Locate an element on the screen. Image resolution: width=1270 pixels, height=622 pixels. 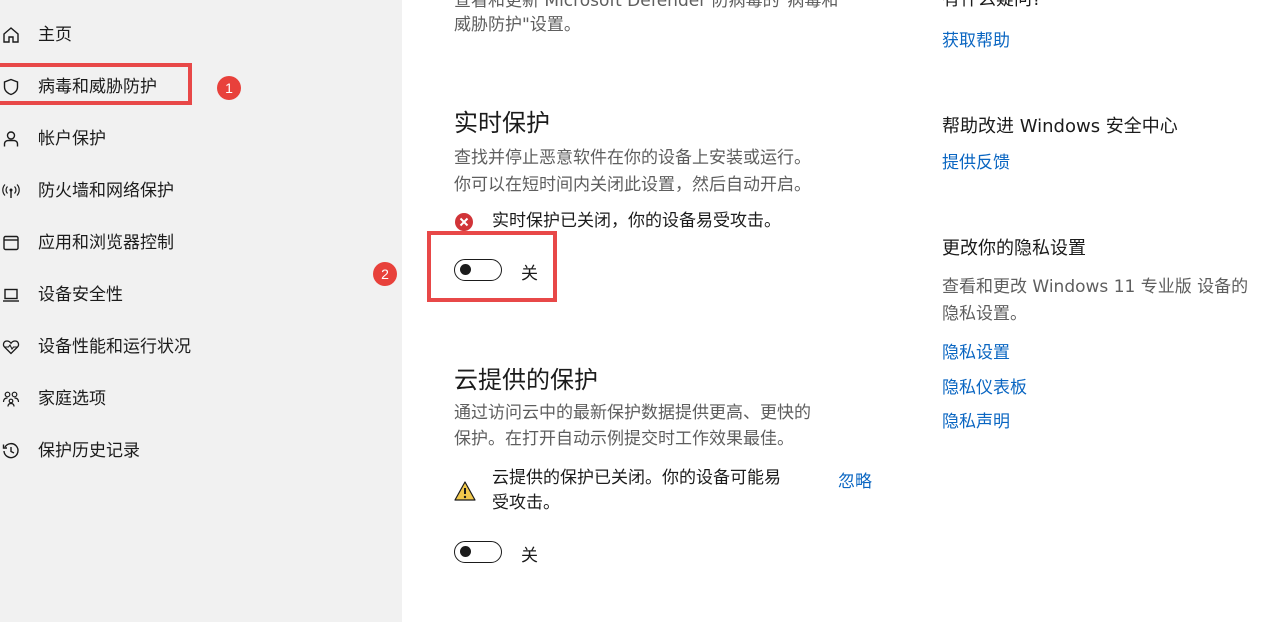
privacy-title: 更改你的隐私设置 is located at coordinates (1014, 248).